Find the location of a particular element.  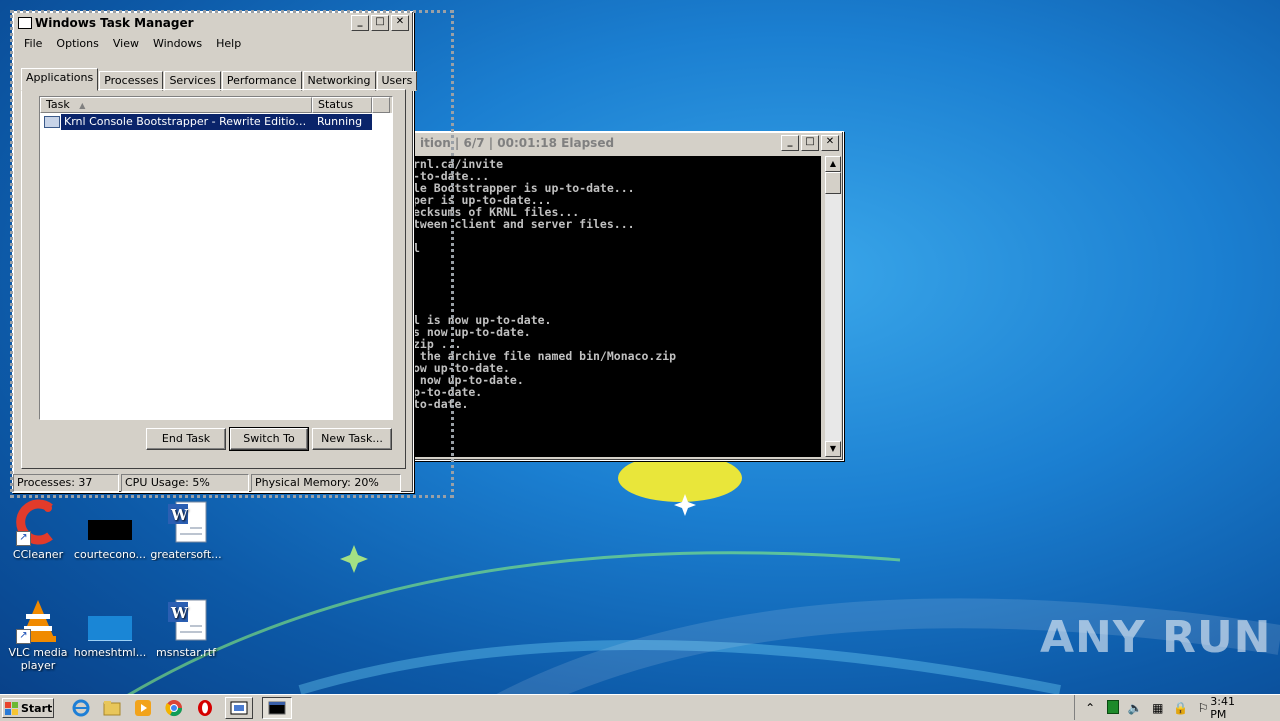

task-manager-titlebar: Windows Task Manager _ □ ✕ is located at coordinates (213, 23).